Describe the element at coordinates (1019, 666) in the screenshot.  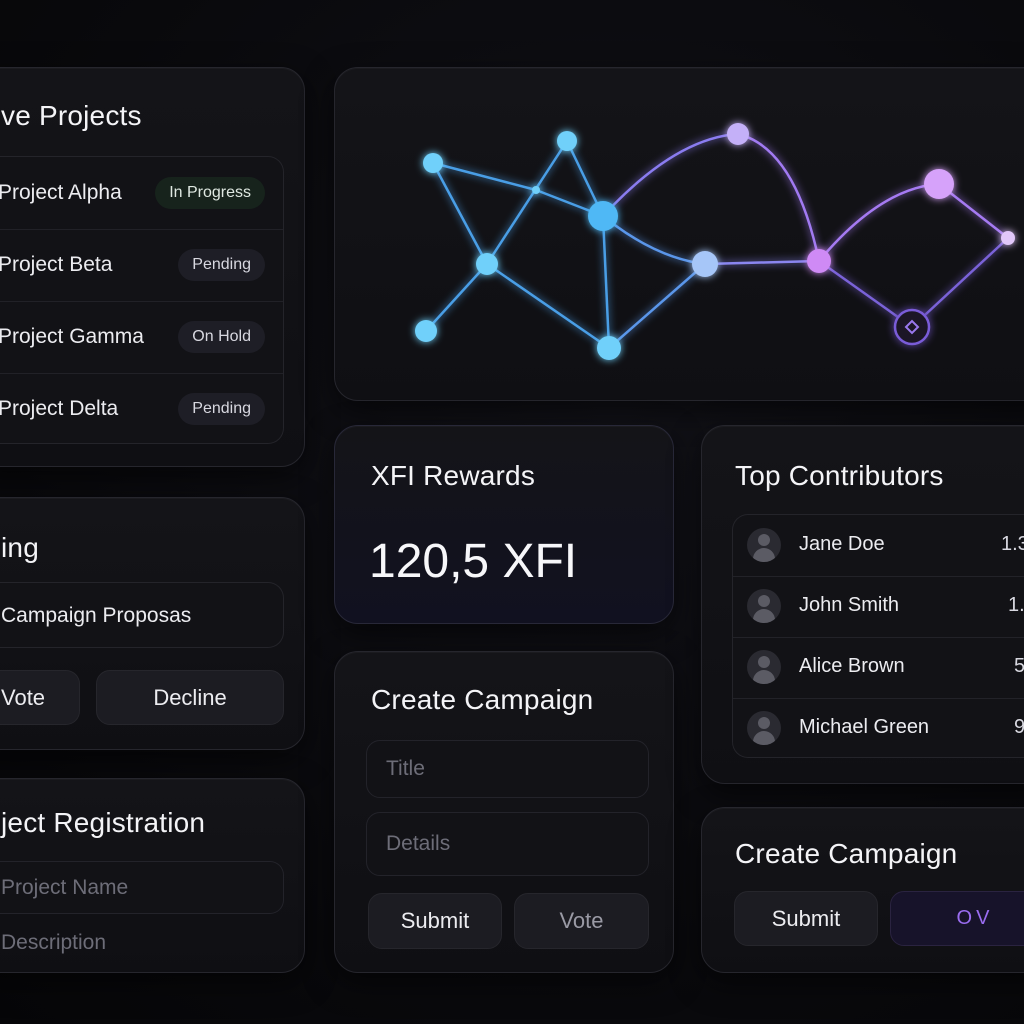
I see `contributor-value: 5` at that location.